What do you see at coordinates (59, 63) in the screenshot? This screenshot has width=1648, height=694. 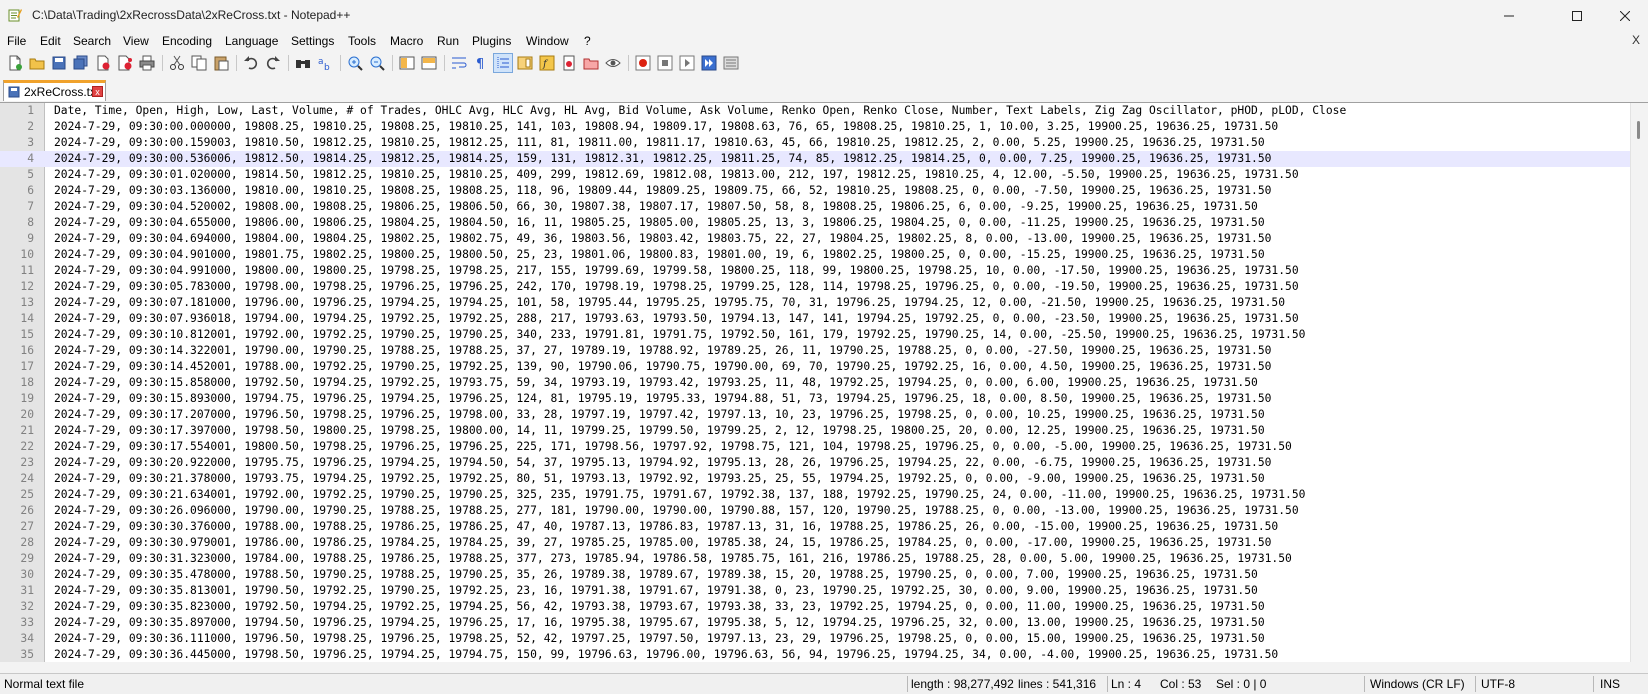 I see `save-icon` at bounding box center [59, 63].